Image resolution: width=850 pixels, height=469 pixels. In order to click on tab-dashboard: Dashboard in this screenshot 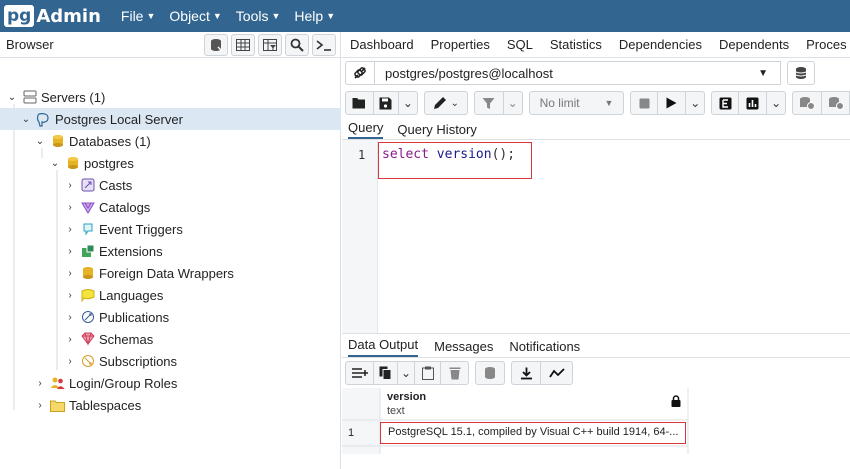, I will do `click(382, 44)`.